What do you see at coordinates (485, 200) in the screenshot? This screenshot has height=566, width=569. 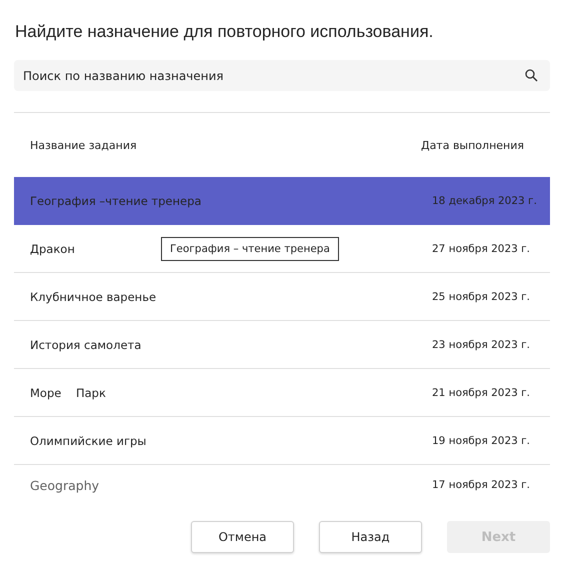 I see `due-date: 18 декабря 2023 г.` at bounding box center [485, 200].